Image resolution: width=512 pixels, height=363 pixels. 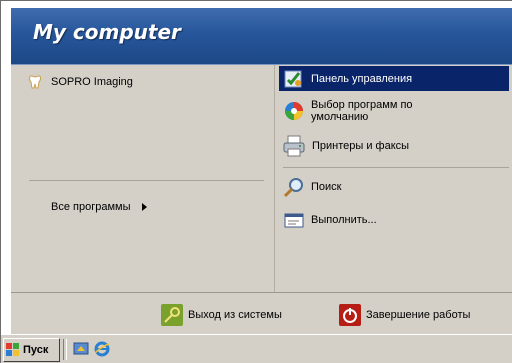 I want to click on start-menu-footer: Выход из системы Завершение работы, so click(x=261, y=313).